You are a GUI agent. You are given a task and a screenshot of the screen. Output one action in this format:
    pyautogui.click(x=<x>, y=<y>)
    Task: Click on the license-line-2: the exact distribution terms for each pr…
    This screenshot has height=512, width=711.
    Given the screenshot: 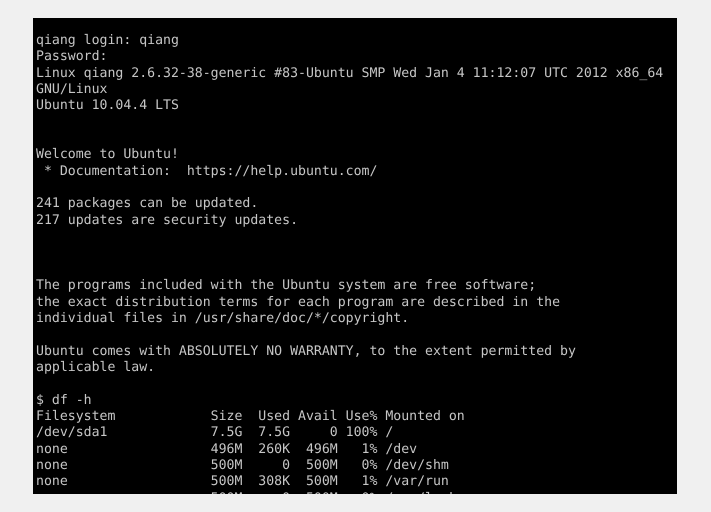 What is the action you would take?
    pyautogui.click(x=298, y=302)
    